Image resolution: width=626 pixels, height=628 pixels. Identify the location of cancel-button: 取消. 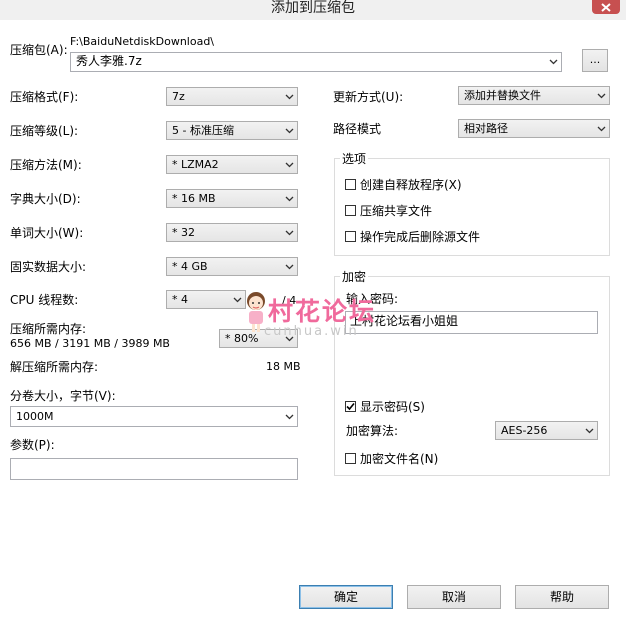
(454, 597).